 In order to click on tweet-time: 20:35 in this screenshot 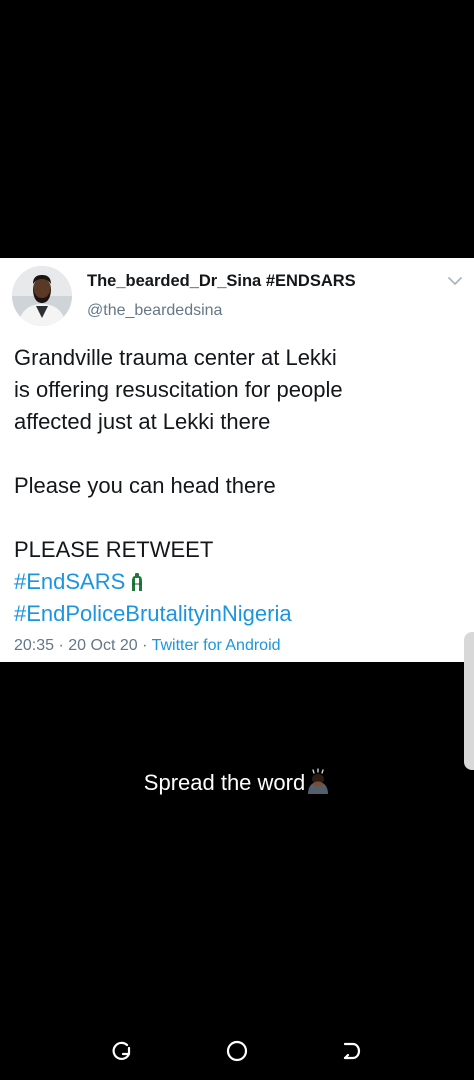, I will do `click(34, 645)`.